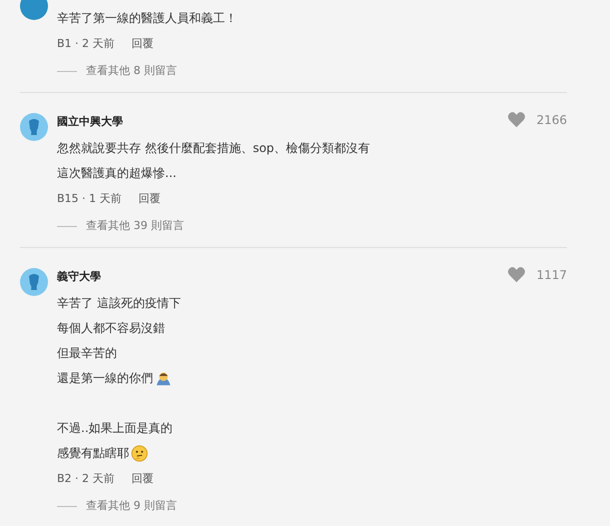  I want to click on comment-text: 感覺有點瞎耶, so click(93, 453).